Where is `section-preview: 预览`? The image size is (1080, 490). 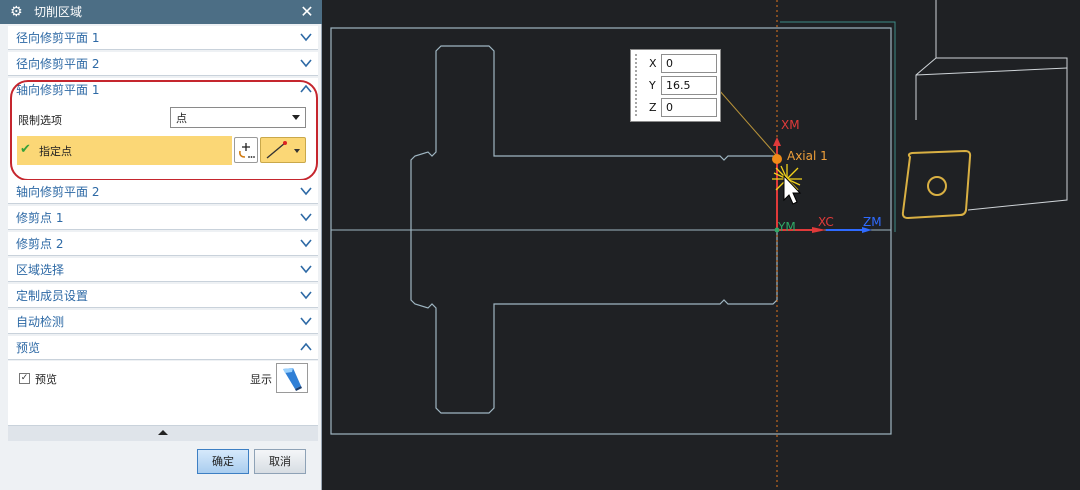
section-preview: 预览 is located at coordinates (163, 348).